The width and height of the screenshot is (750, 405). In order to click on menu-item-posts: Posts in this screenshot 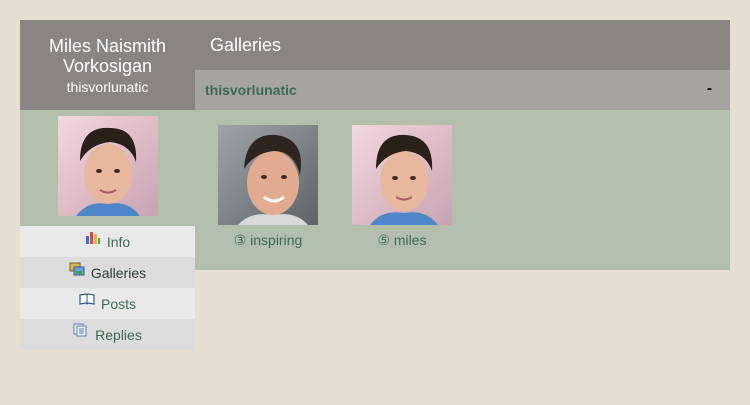, I will do `click(107, 303)`.